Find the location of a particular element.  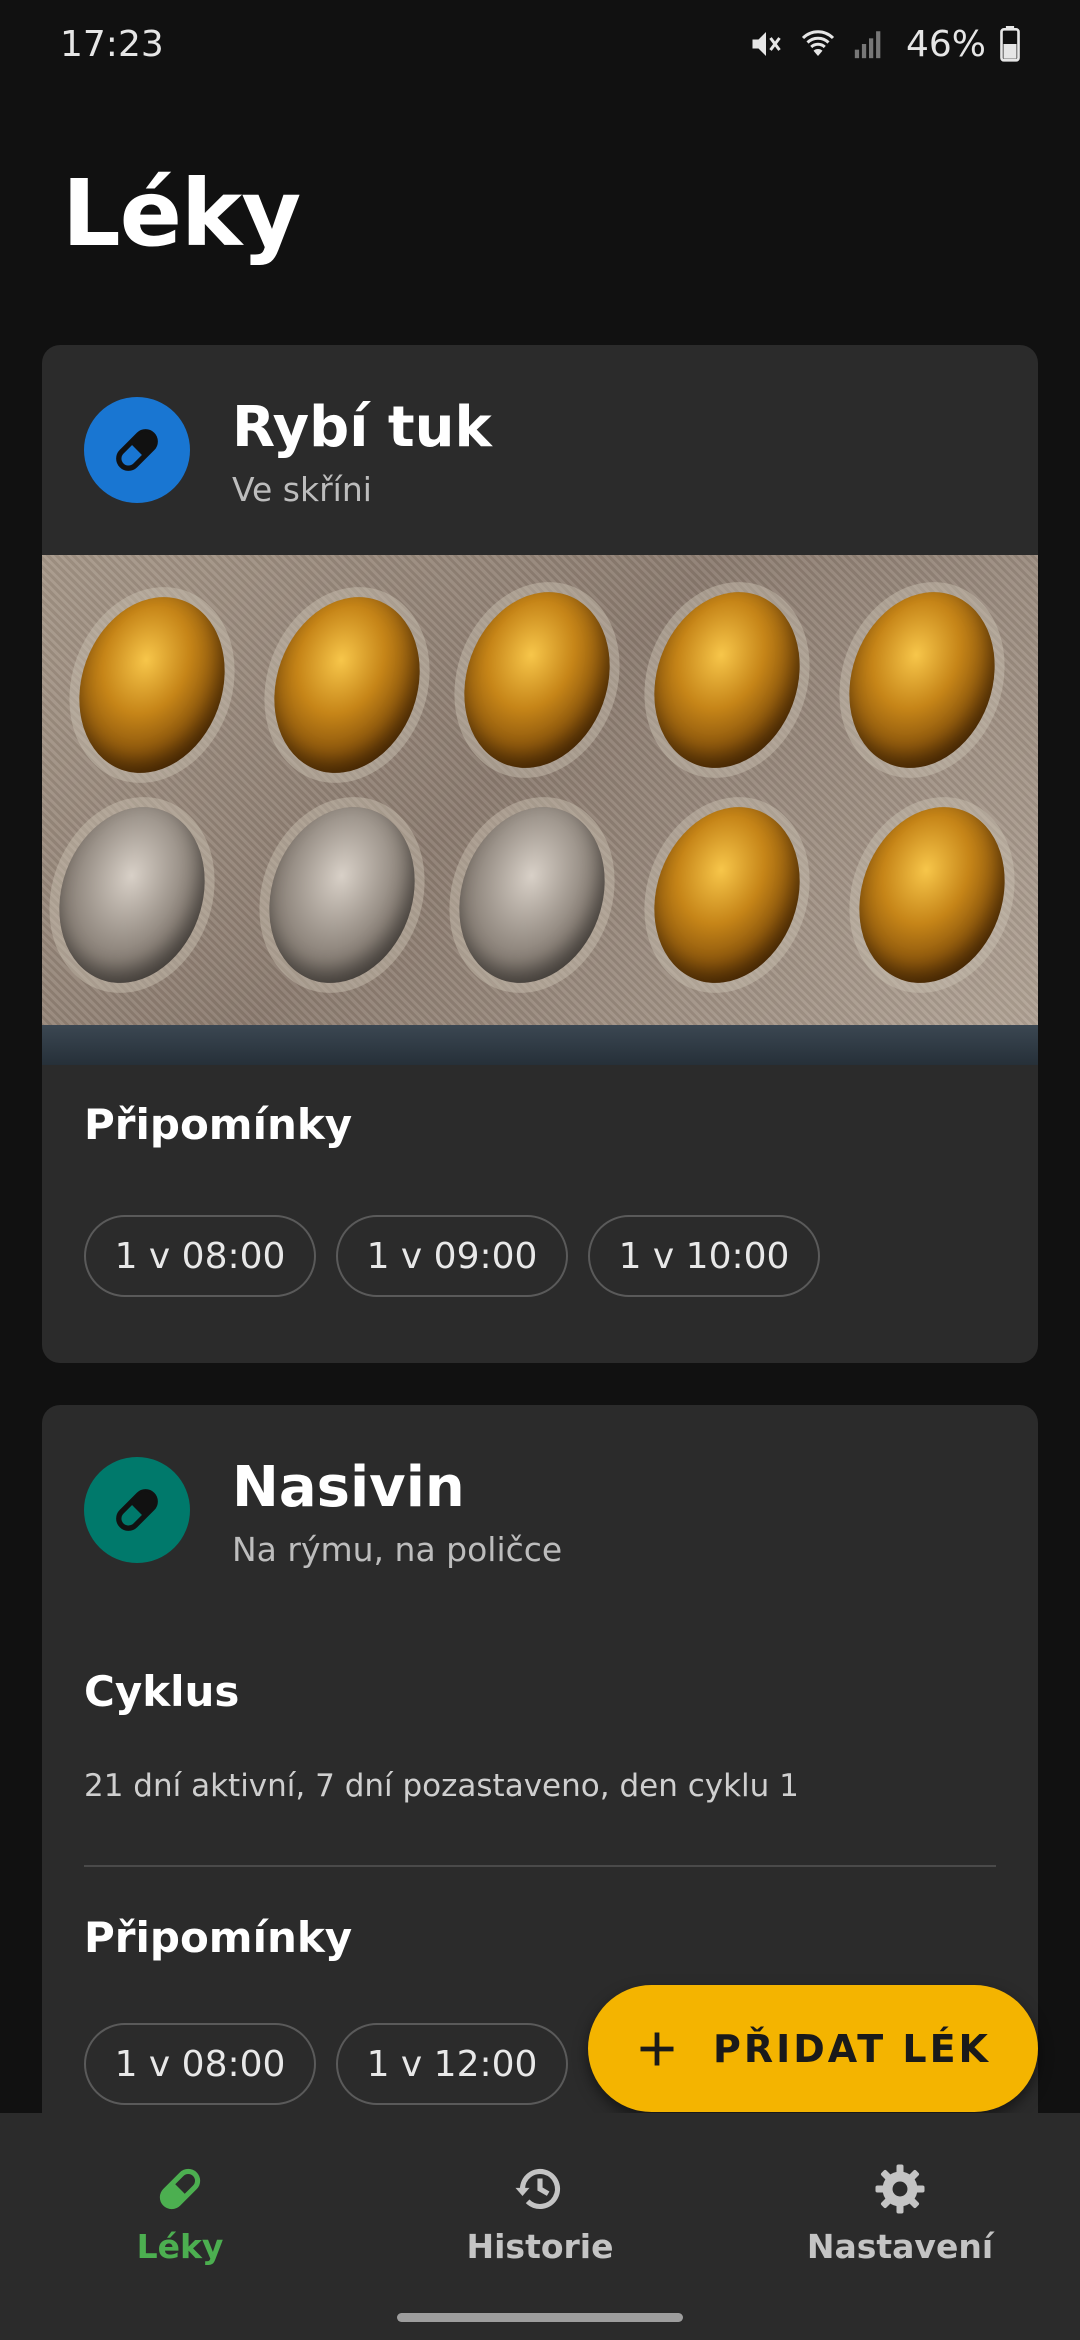

battery-percent: 46% is located at coordinates (945, 44).